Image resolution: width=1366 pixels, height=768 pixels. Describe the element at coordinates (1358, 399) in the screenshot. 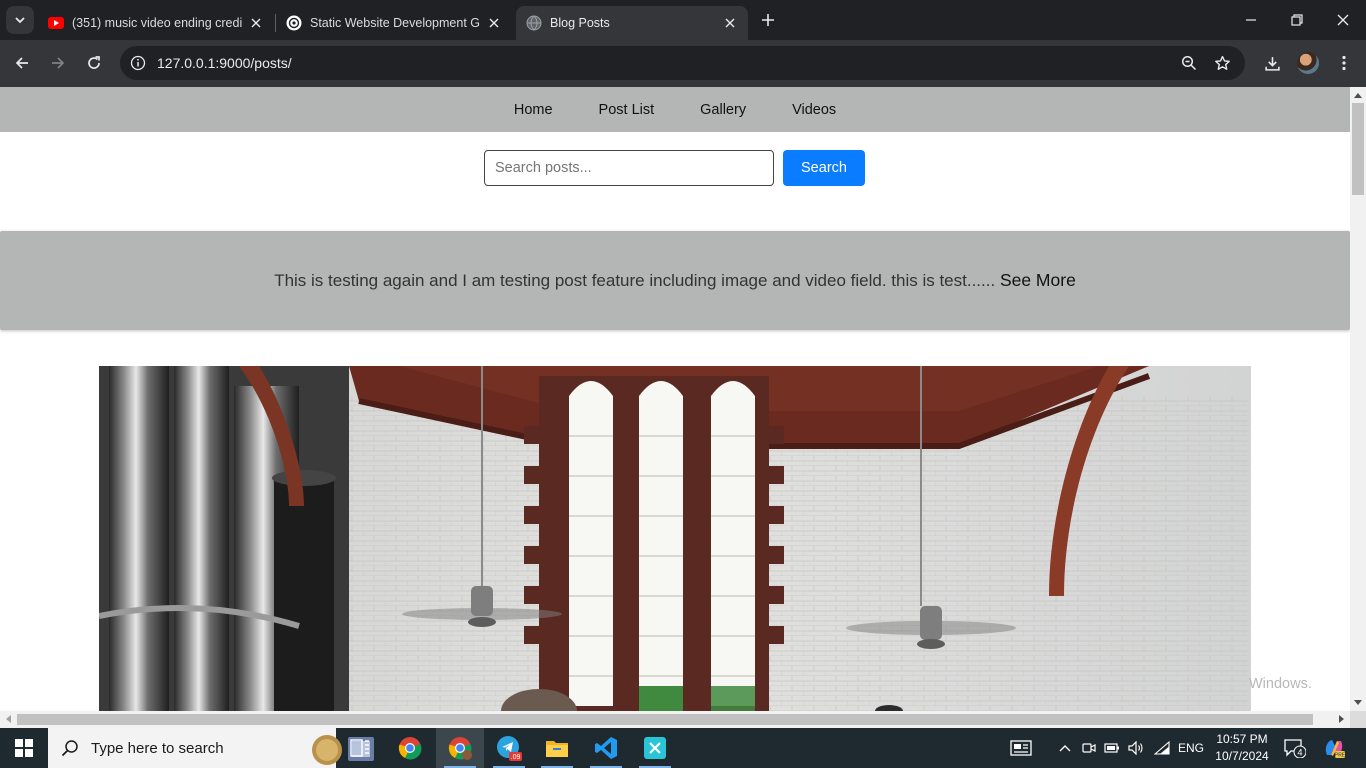

I see `vertical-scrollbar` at that location.